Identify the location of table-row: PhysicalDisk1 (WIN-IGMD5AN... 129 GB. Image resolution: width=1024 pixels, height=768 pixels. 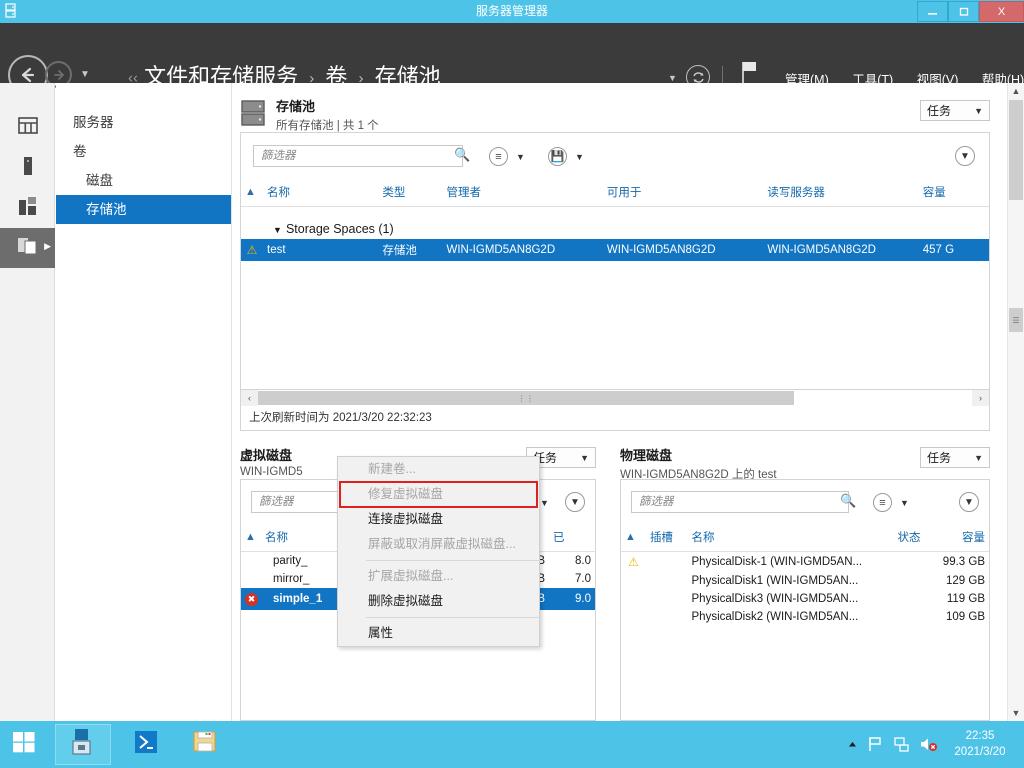
(805, 581).